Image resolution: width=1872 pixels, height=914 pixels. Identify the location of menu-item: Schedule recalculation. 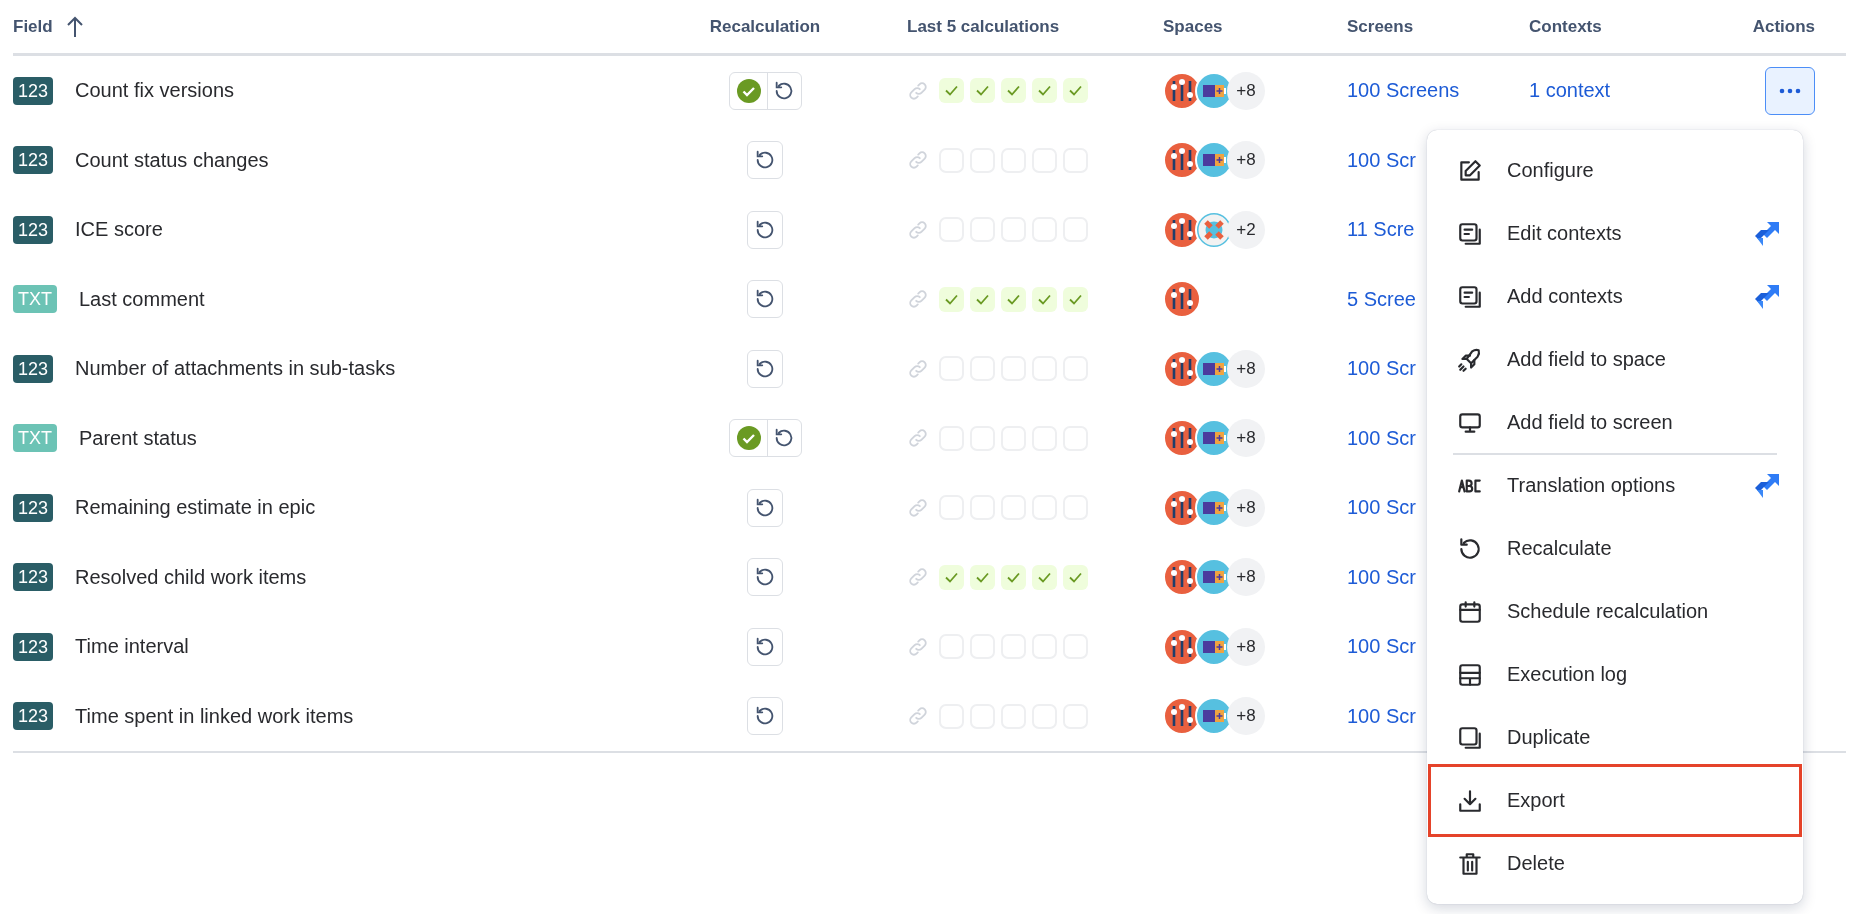
(1615, 611).